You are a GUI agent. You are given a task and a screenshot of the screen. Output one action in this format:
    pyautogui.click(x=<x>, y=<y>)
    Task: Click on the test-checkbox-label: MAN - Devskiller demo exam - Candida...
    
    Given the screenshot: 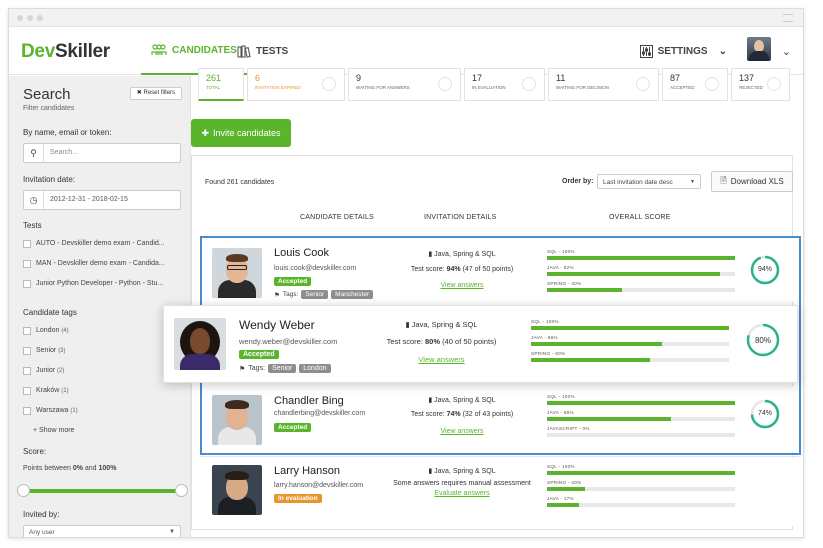 What is the action you would take?
    pyautogui.click(x=100, y=263)
    